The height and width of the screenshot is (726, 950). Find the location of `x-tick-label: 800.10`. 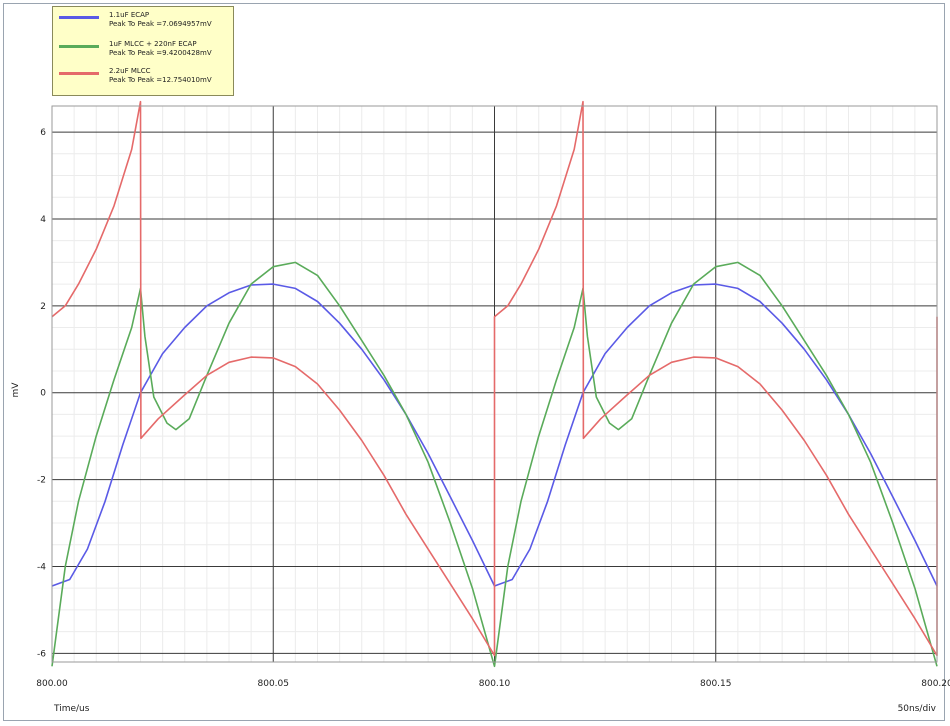

x-tick-label: 800.10 is located at coordinates (495, 684).